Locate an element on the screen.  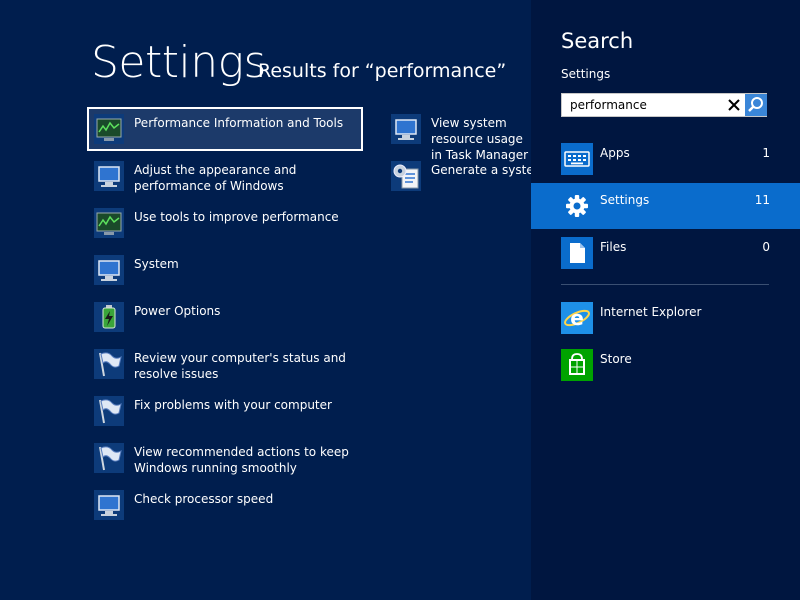
app-label: Internet Explorer is located at coordinates (651, 312).